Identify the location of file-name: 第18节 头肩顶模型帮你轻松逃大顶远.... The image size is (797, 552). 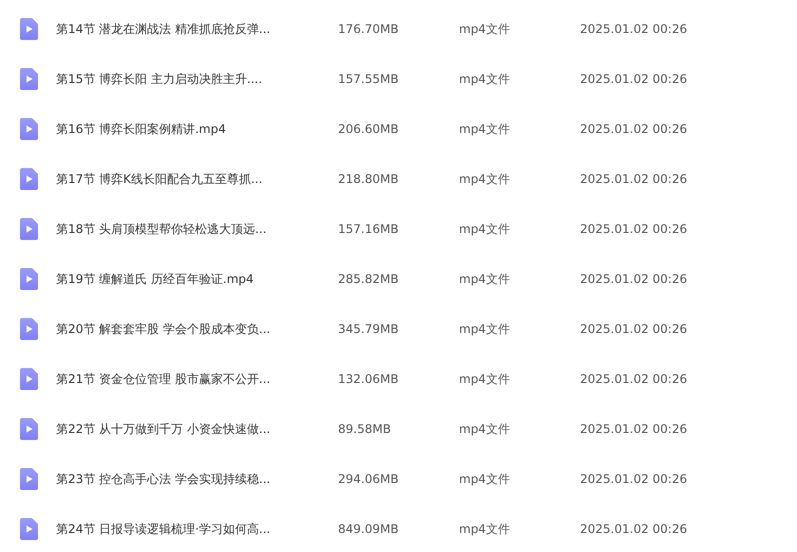
(197, 229).